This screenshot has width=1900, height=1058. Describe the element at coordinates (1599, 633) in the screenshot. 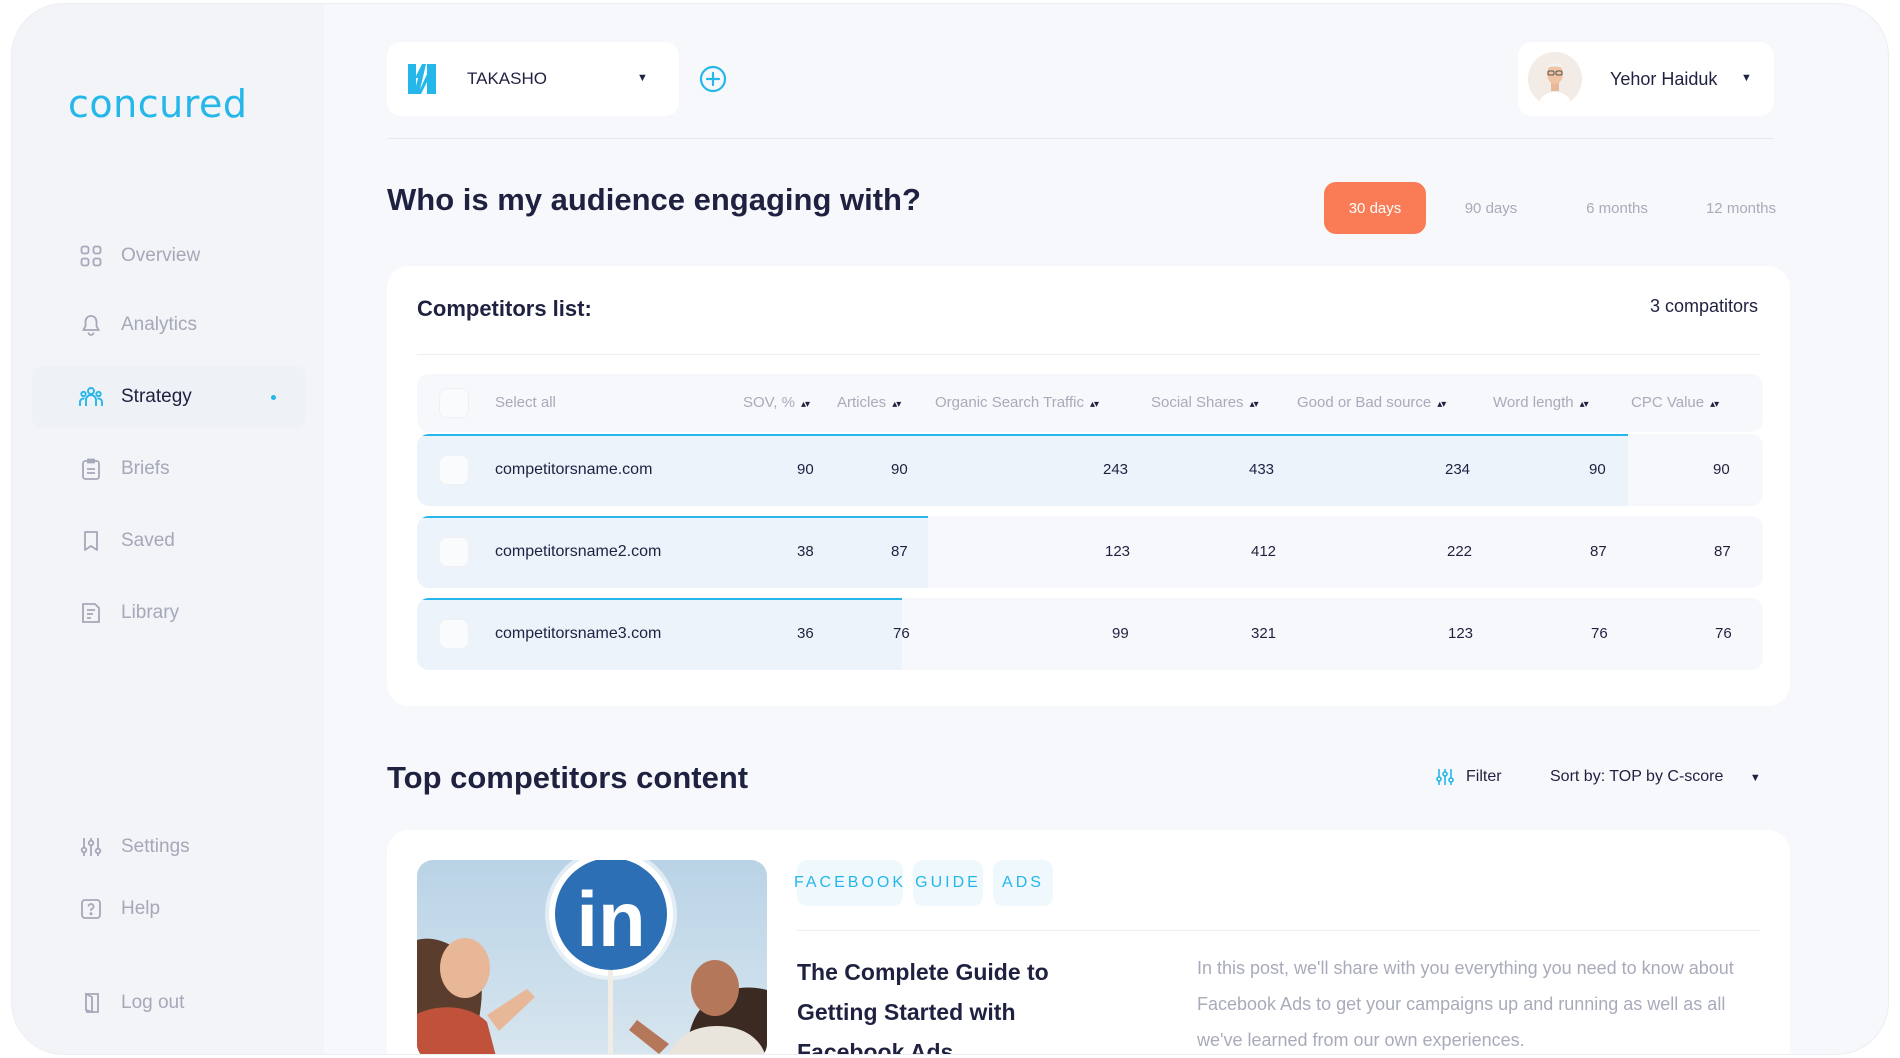

I see `word-length-value: 76` at that location.